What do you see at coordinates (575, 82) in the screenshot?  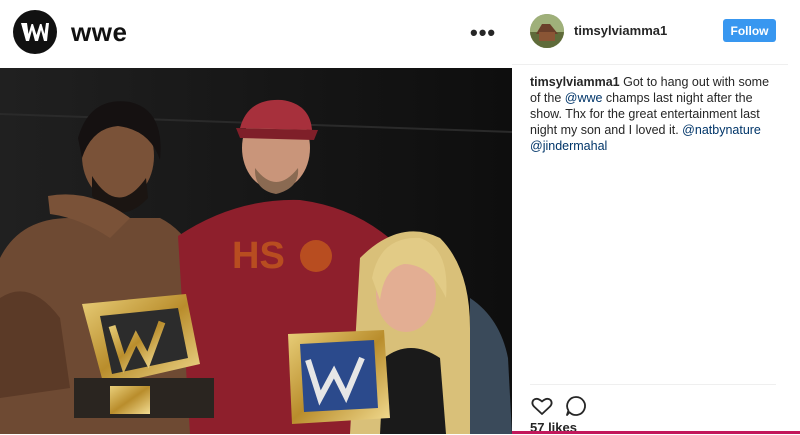 I see `caption-author: timsylviamma1` at bounding box center [575, 82].